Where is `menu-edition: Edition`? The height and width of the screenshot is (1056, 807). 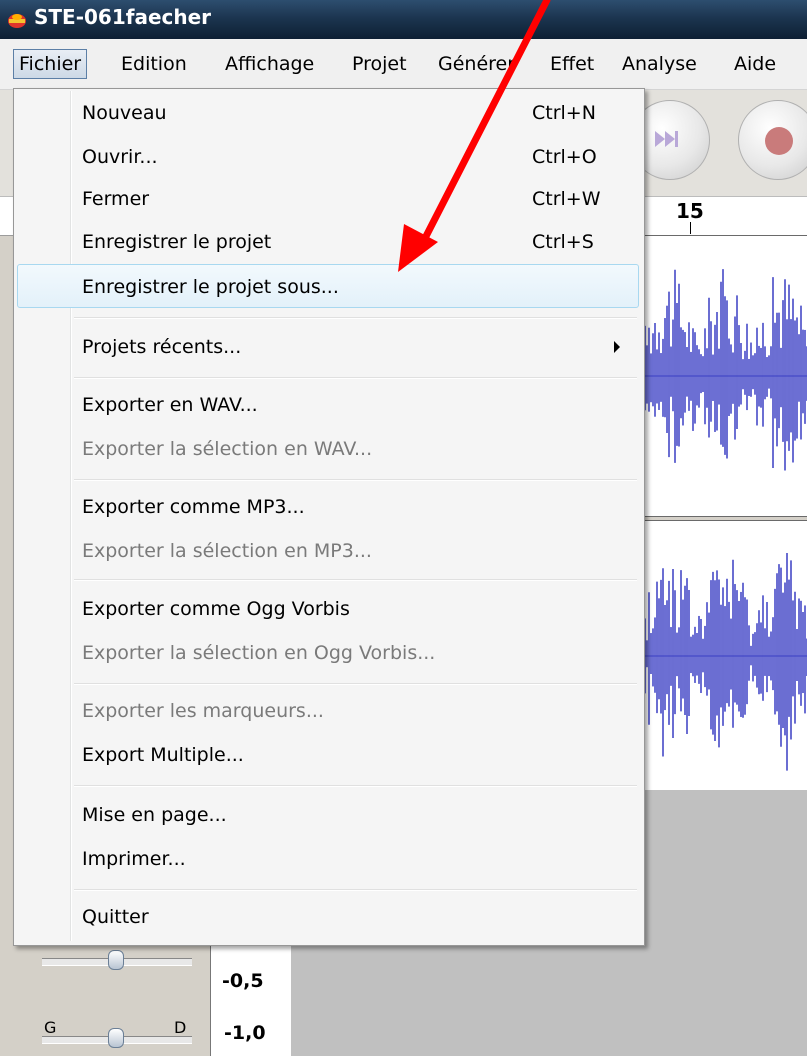
menu-edition: Edition is located at coordinates (154, 64).